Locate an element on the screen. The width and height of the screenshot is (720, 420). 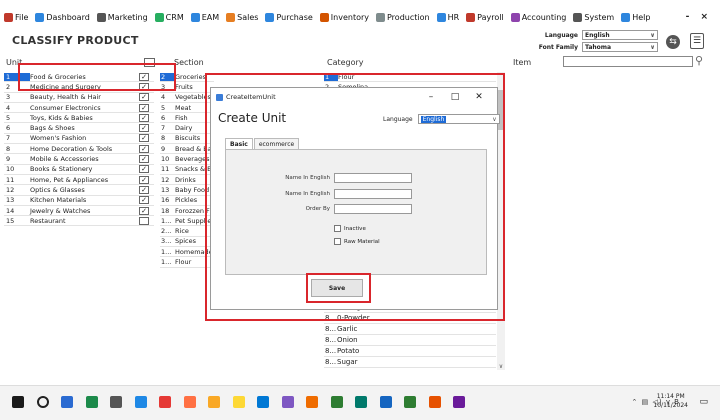
section-row: 7 Dairy is located at coordinates (187, 128).